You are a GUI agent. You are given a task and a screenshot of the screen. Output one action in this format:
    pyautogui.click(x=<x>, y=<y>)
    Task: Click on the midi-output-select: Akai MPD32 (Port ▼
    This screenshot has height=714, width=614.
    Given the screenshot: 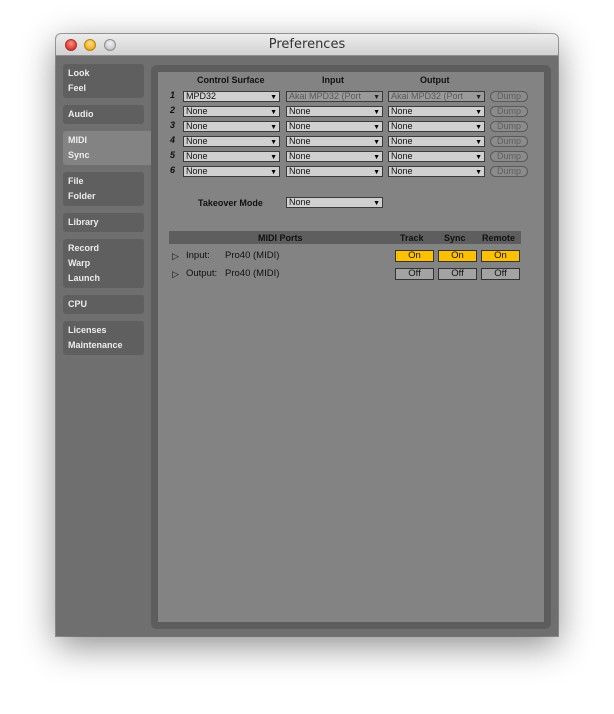 What is the action you would take?
    pyautogui.click(x=436, y=96)
    